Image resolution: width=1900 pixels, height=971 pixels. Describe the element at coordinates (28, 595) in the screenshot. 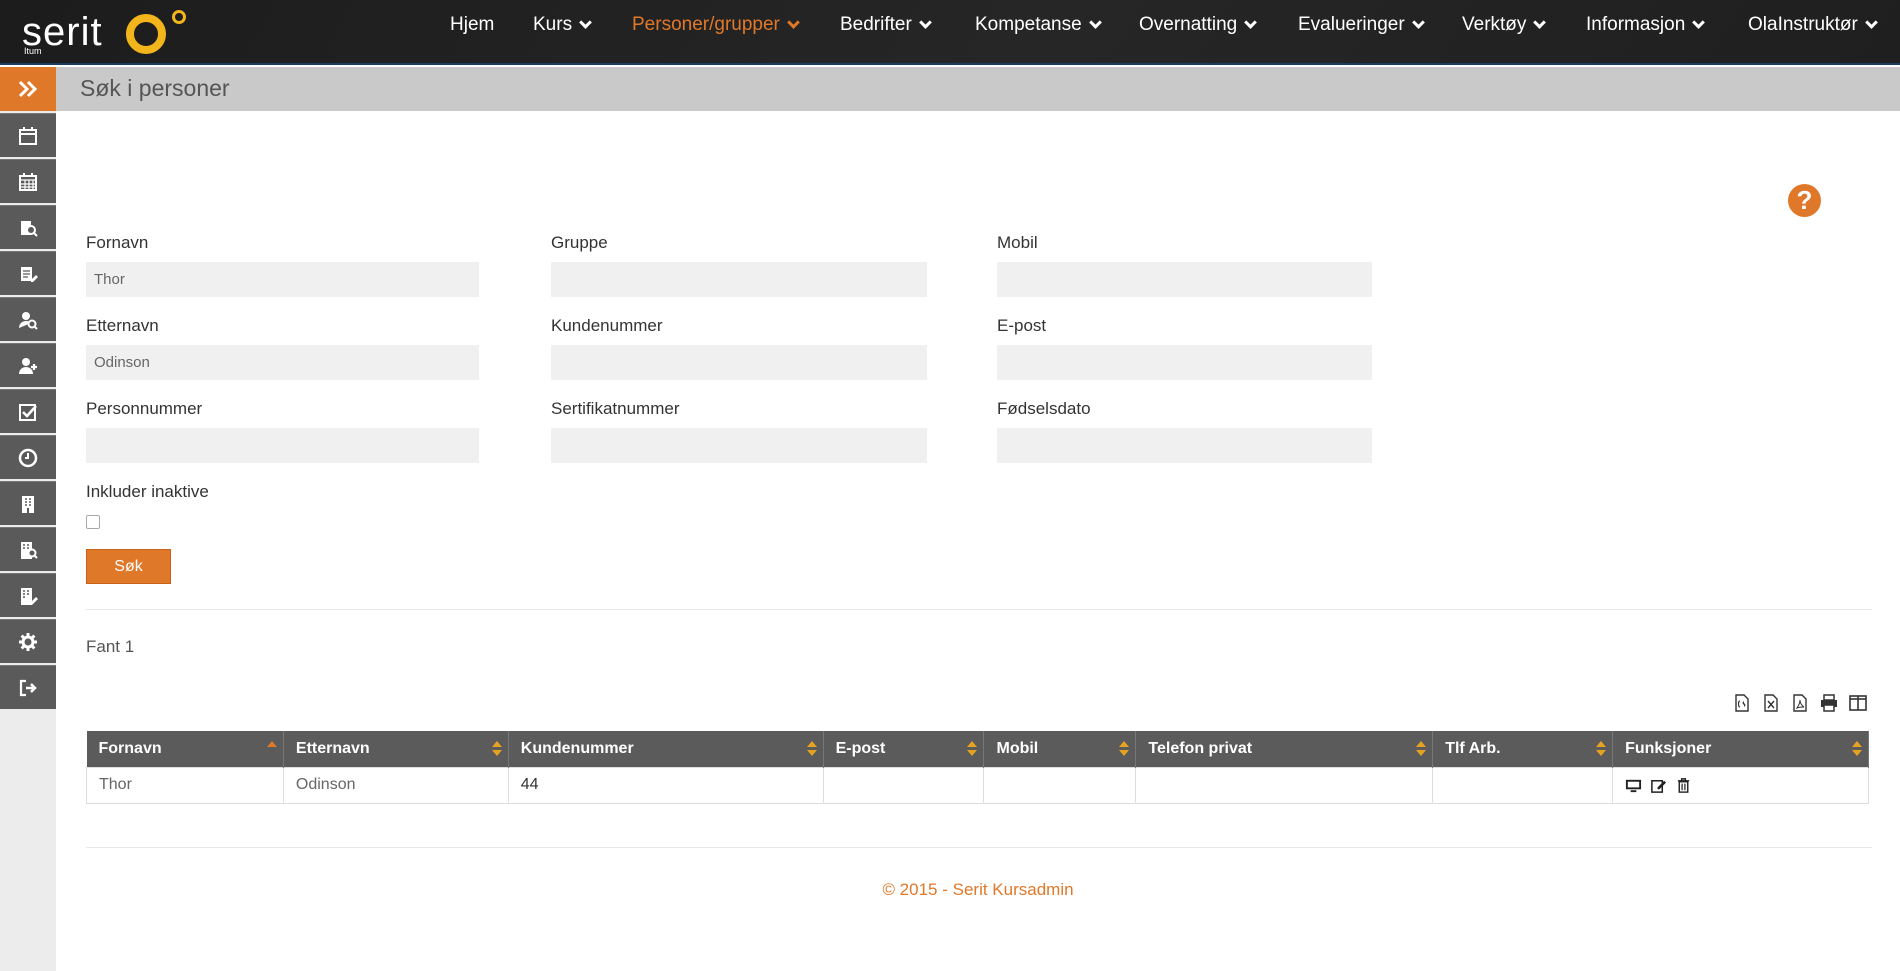

I see `sidebar-item-company-edit` at that location.